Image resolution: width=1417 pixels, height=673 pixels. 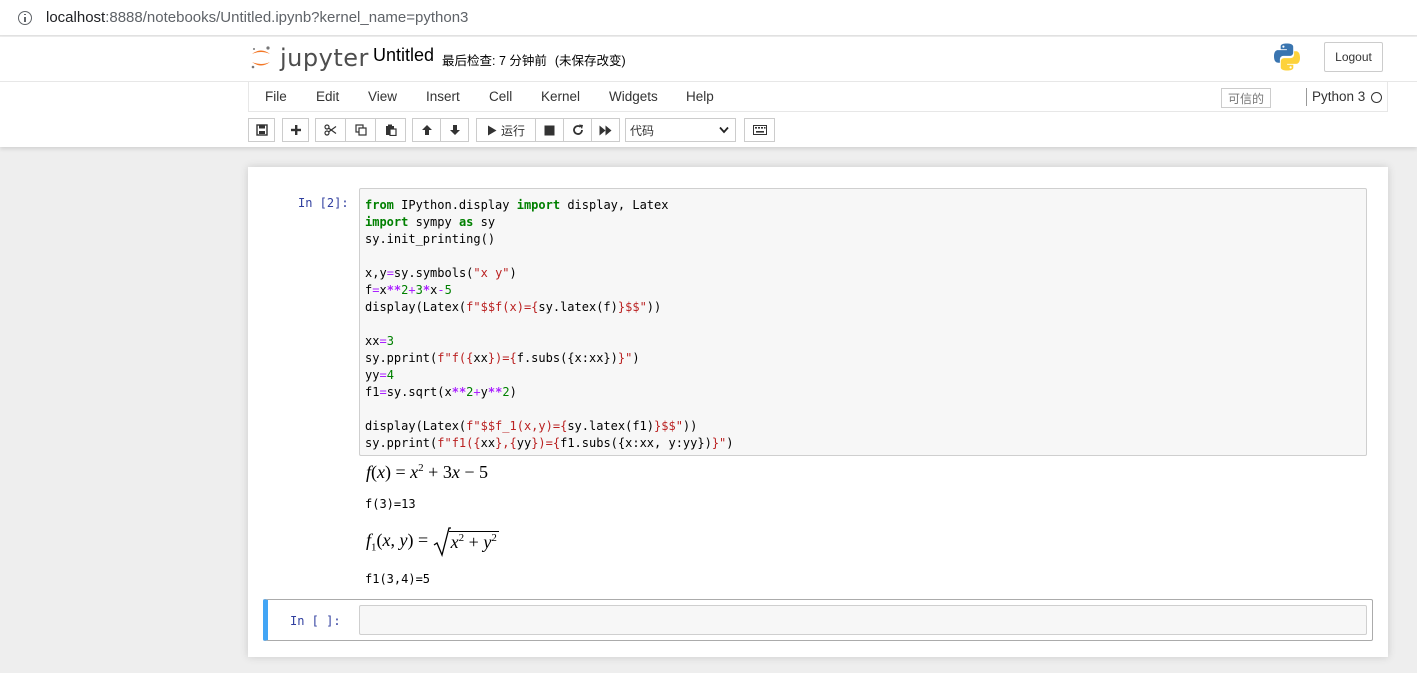 What do you see at coordinates (724, 130) in the screenshot?
I see `chevron-down-icon` at bounding box center [724, 130].